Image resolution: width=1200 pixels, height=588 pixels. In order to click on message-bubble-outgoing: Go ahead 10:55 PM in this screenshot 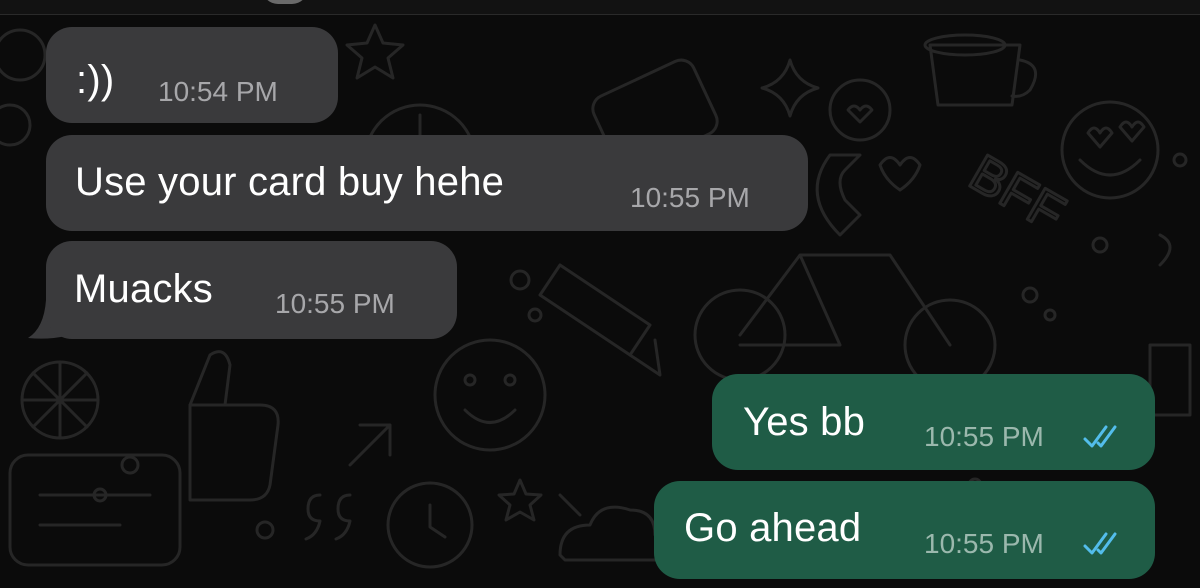, I will do `click(904, 530)`.